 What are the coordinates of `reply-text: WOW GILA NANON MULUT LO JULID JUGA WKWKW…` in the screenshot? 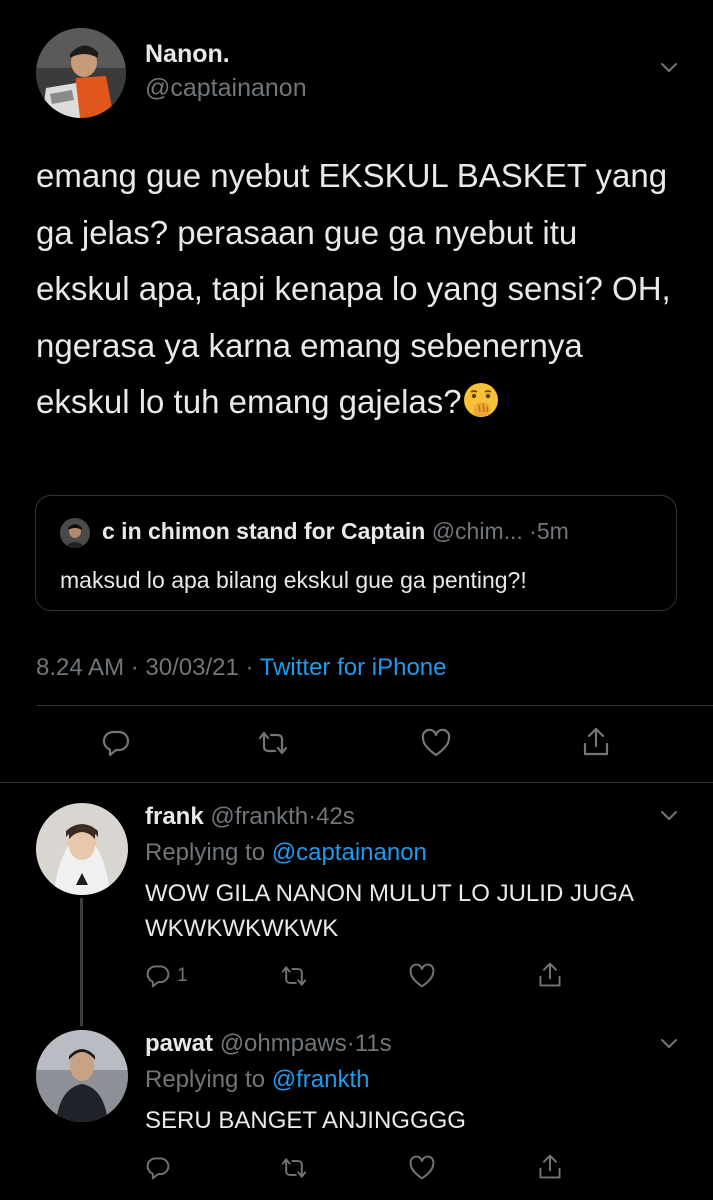 It's located at (389, 911).